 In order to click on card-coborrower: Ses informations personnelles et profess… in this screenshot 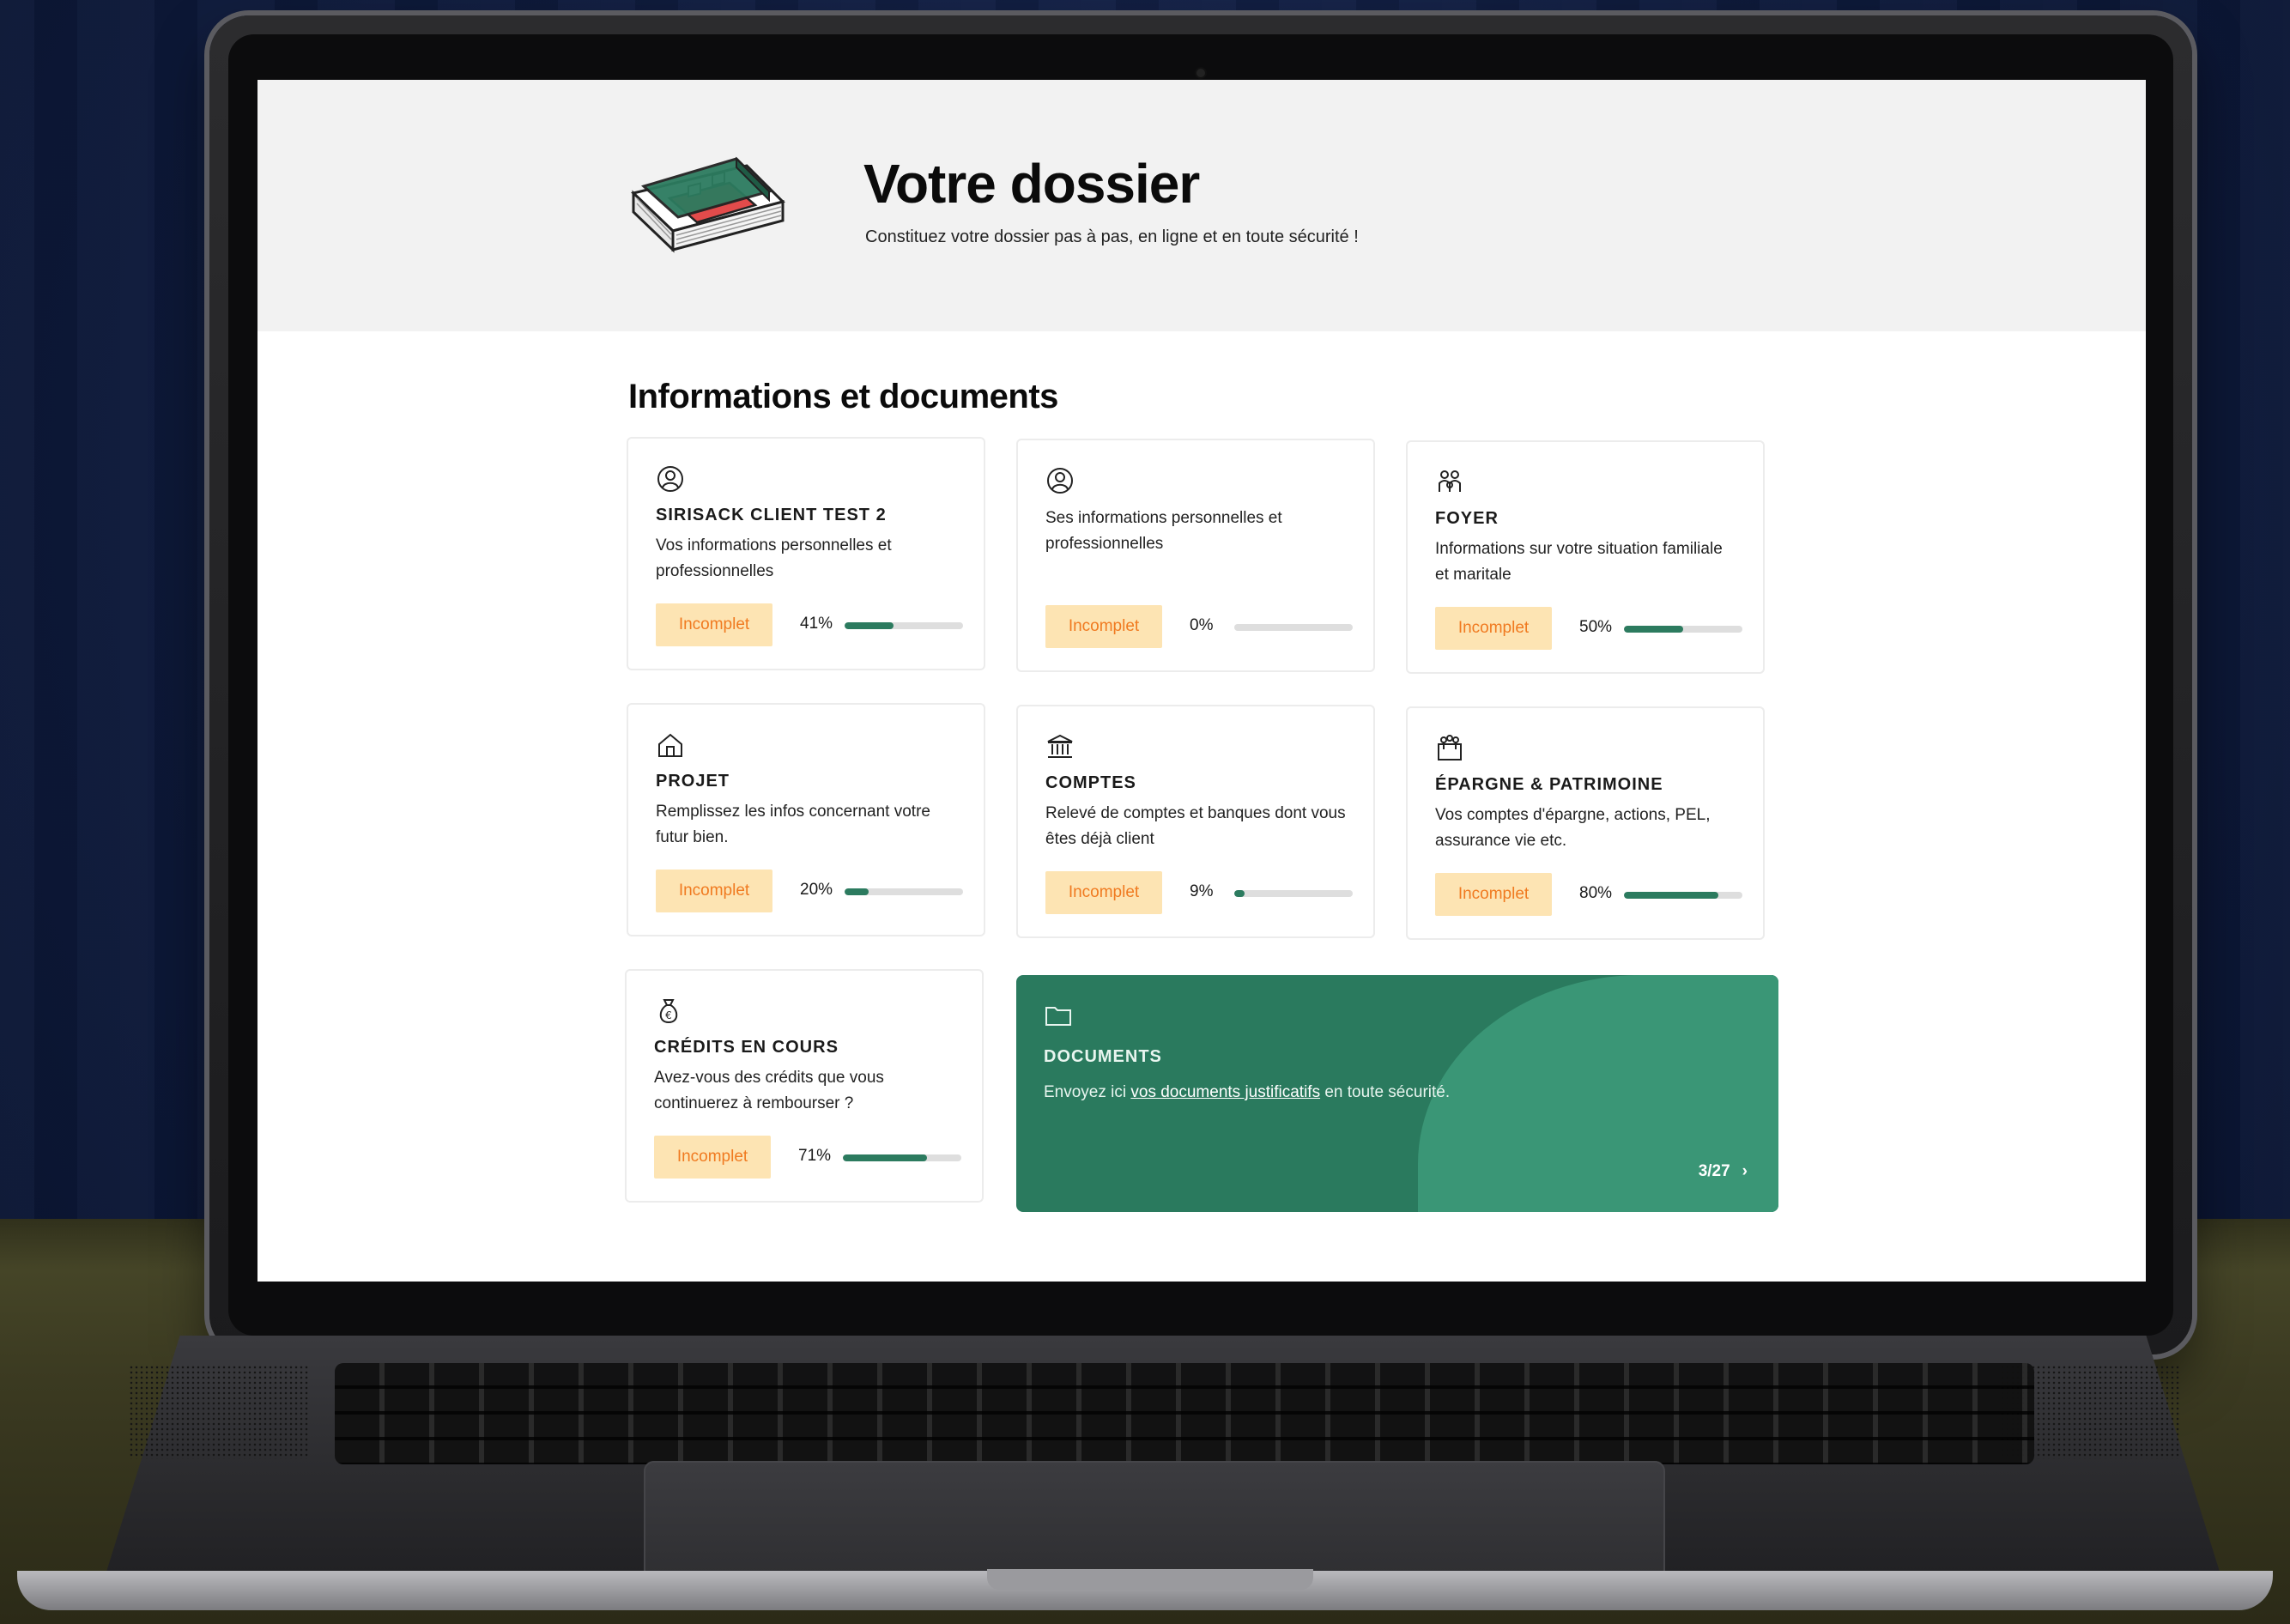, I will do `click(1195, 555)`.